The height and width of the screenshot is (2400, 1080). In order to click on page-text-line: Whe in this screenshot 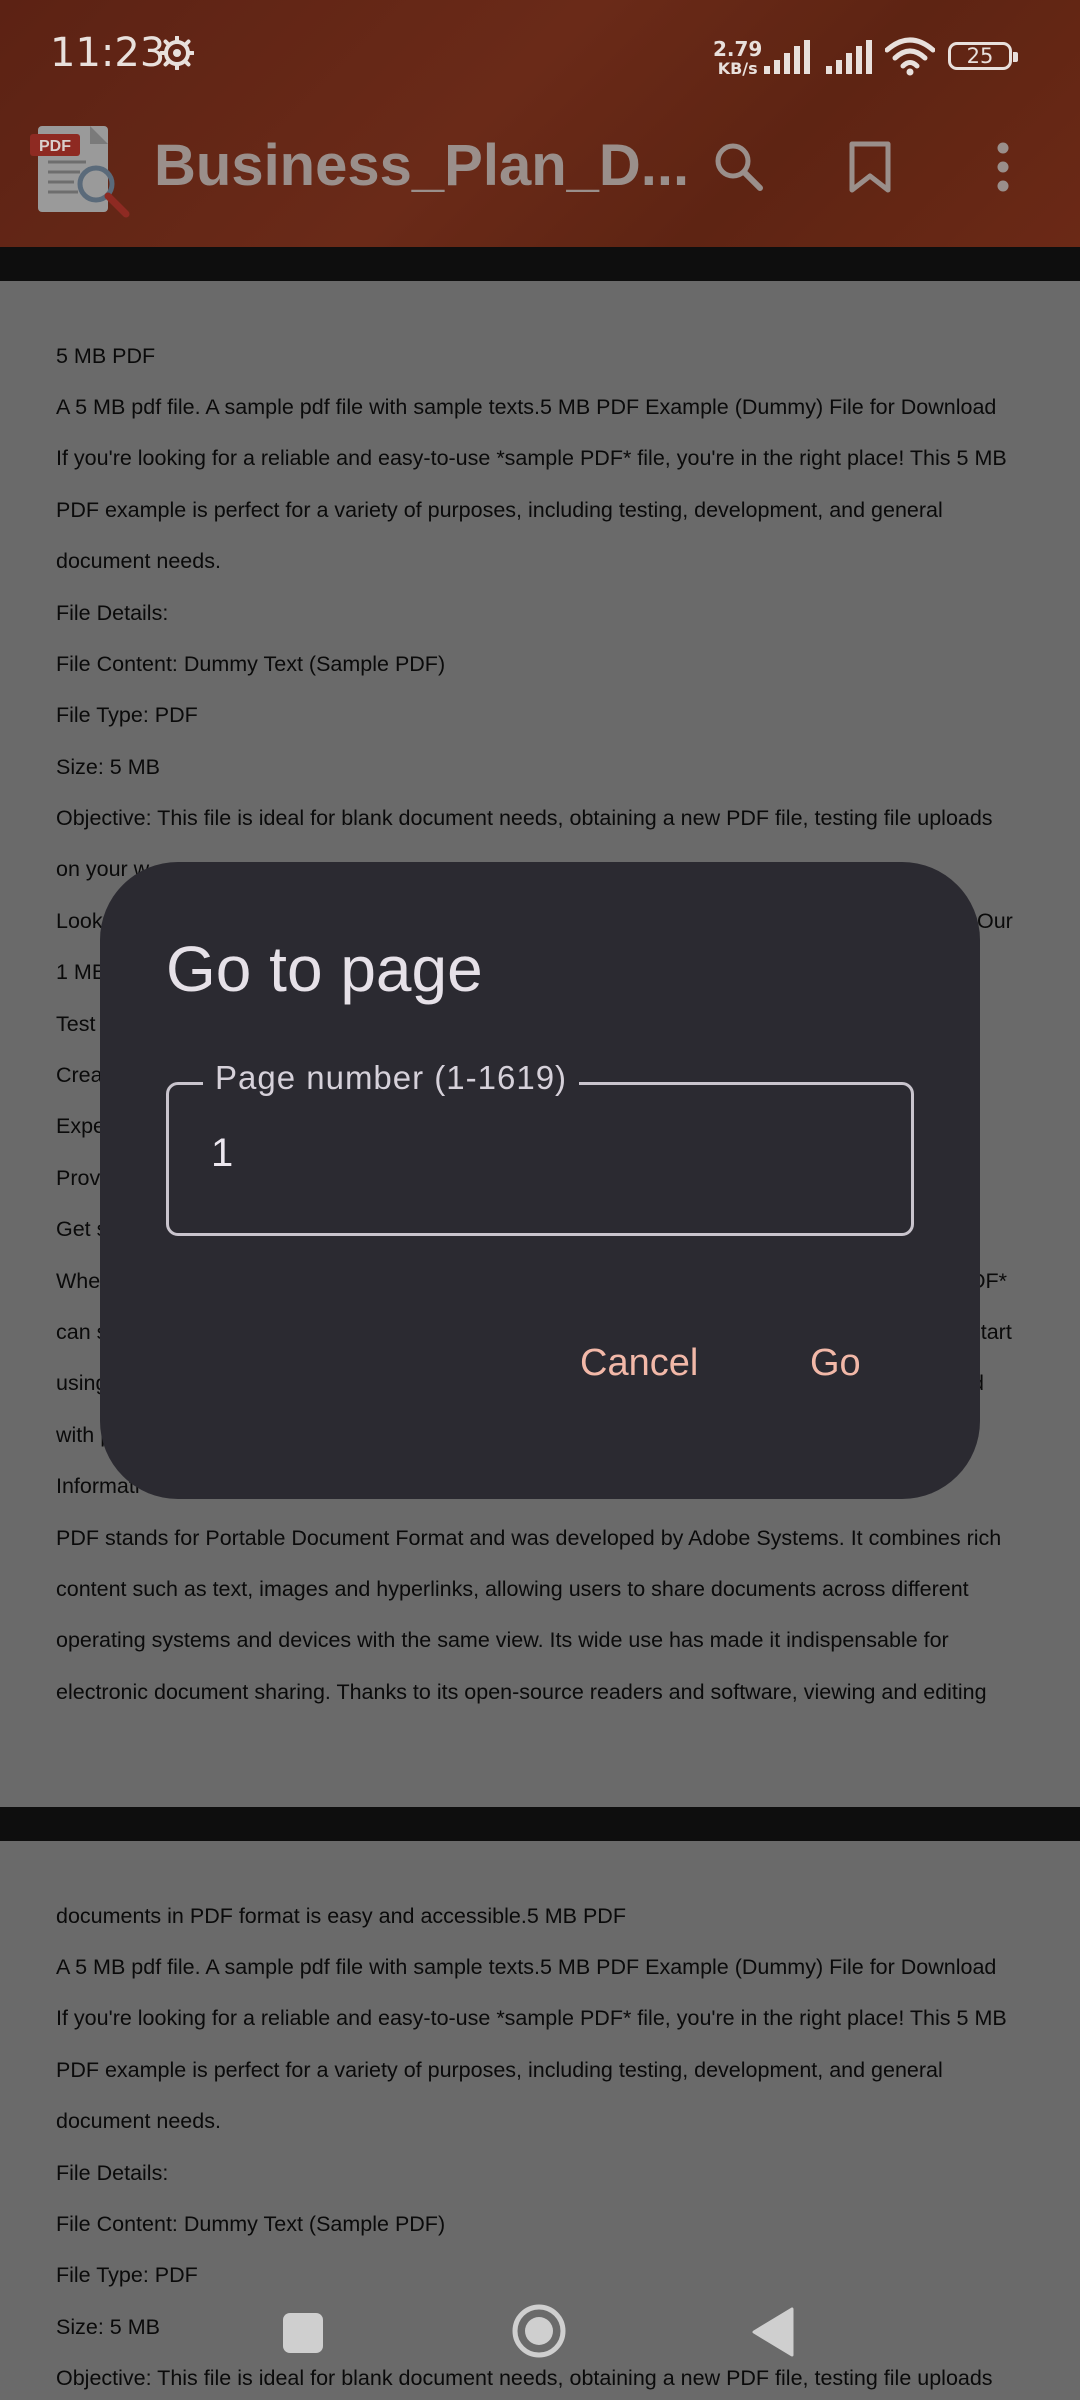, I will do `click(78, 1281)`.